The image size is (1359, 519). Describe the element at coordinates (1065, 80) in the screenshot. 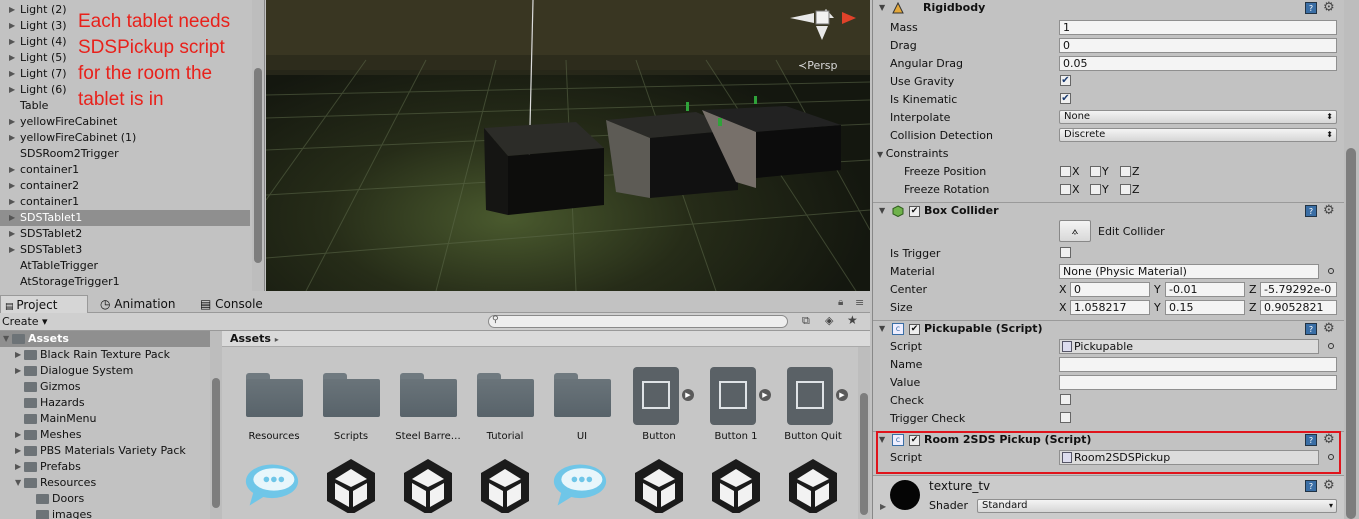

I see `use-gravity-checkbox: ✔` at that location.